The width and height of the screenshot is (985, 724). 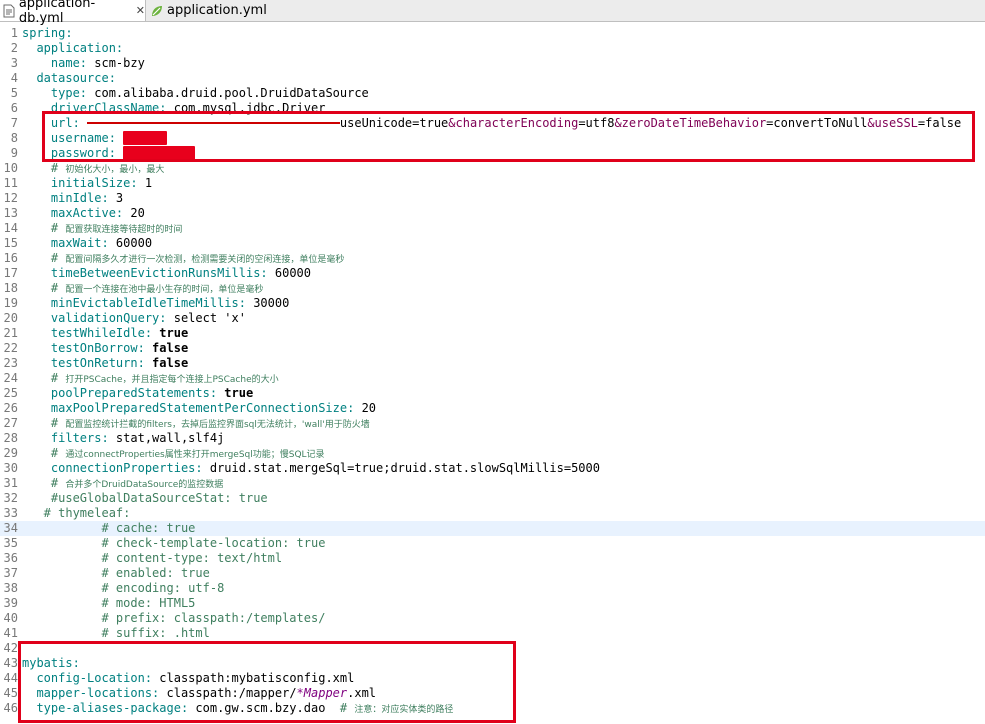 I want to click on line-number: 10, so click(x=10, y=168).